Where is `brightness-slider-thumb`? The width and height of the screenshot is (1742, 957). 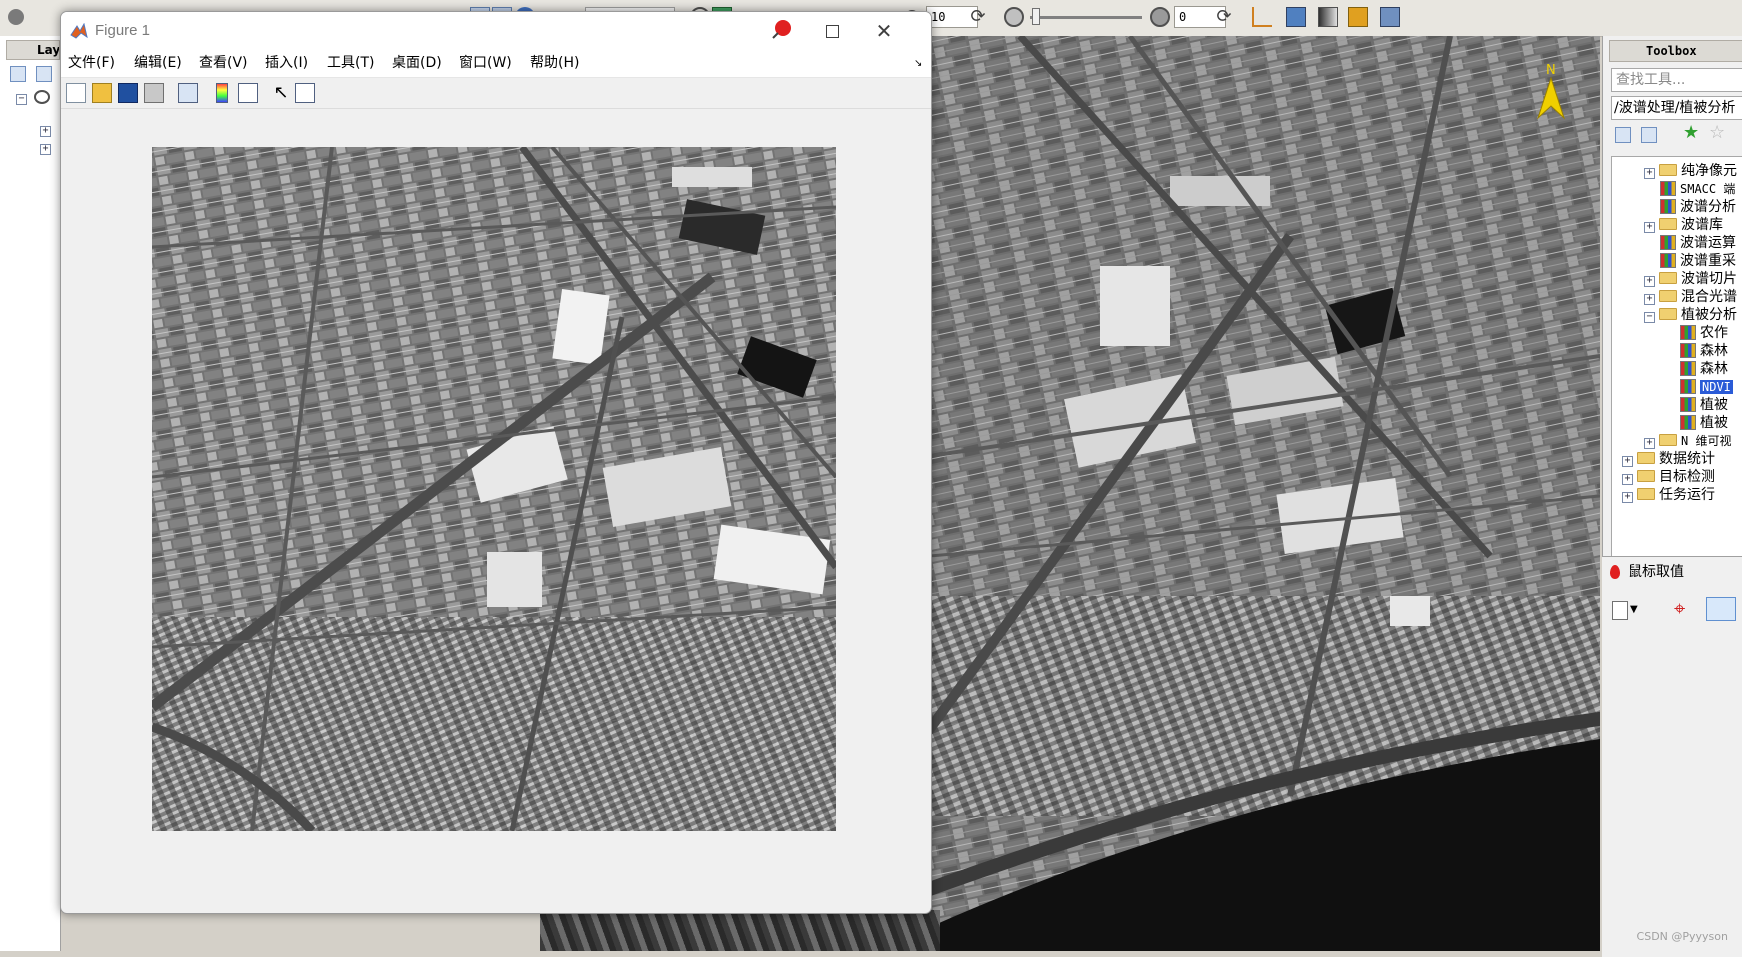 brightness-slider-thumb is located at coordinates (1036, 16).